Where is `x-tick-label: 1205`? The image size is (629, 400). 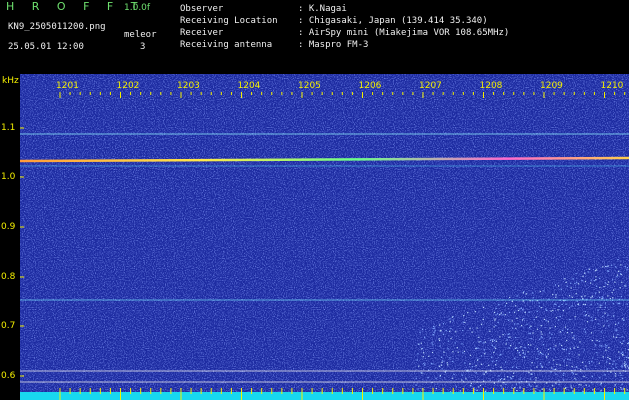
x-tick-label: 1205 is located at coordinates (309, 86).